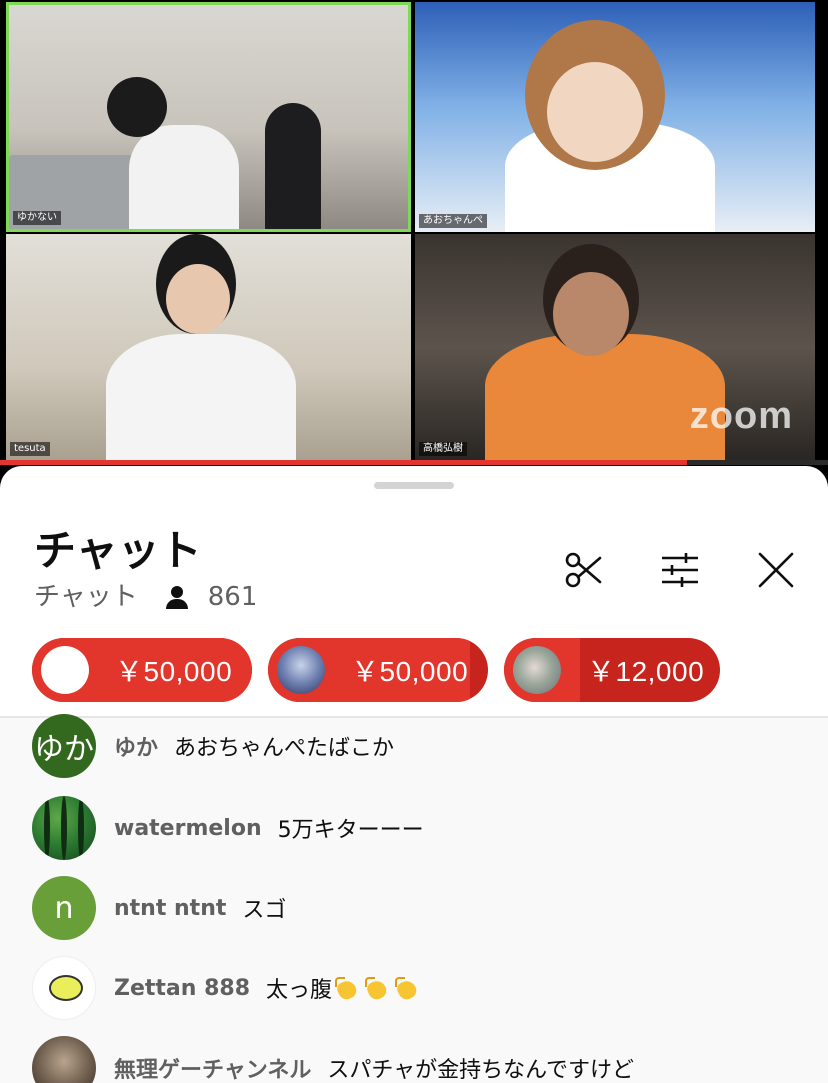 Image resolution: width=828 pixels, height=1083 pixels. What do you see at coordinates (30, 449) in the screenshot?
I see `participant-name: tesuta` at bounding box center [30, 449].